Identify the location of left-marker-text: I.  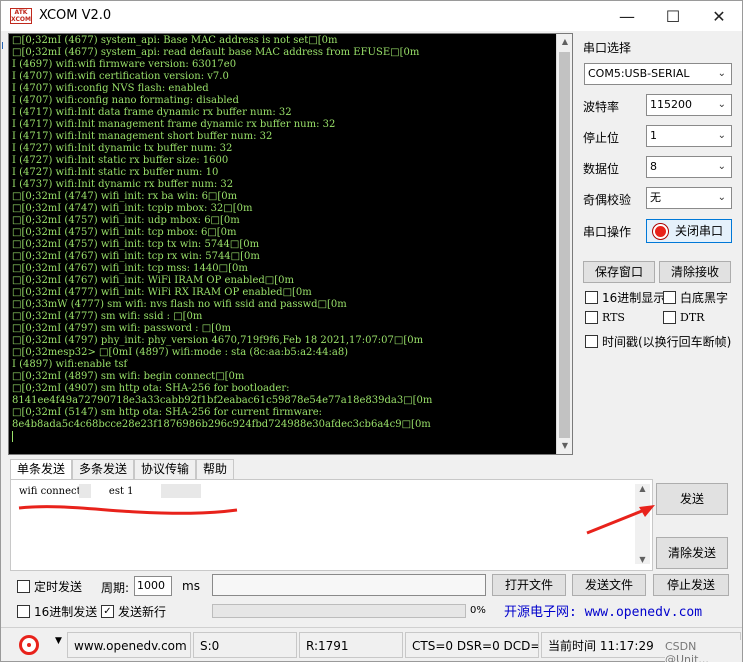
(2, 46).